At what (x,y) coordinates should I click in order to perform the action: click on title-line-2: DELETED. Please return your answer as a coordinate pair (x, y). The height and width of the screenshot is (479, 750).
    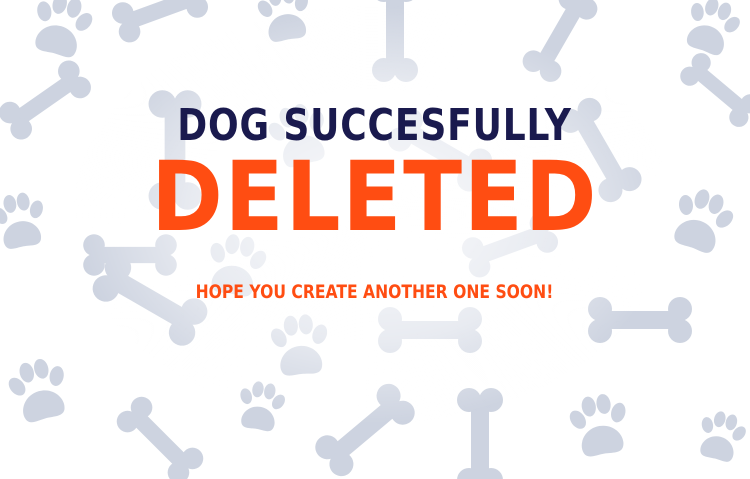
    Looking at the image, I should click on (375, 197).